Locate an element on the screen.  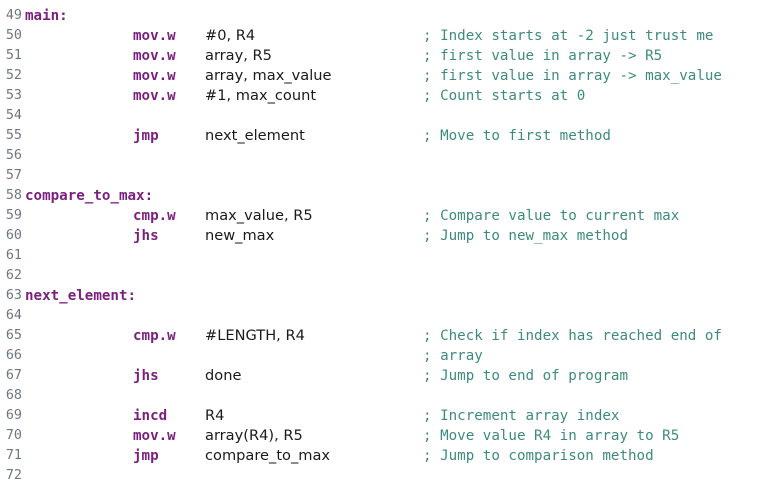
line-number: 63 is located at coordinates (13, 295).